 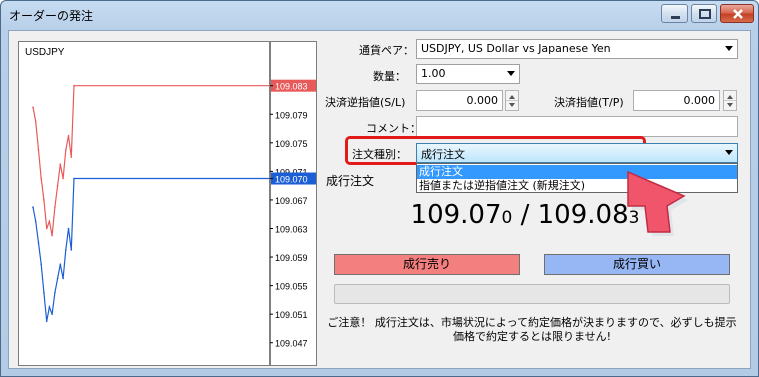 I want to click on tick-label: 109.067, so click(x=291, y=201).